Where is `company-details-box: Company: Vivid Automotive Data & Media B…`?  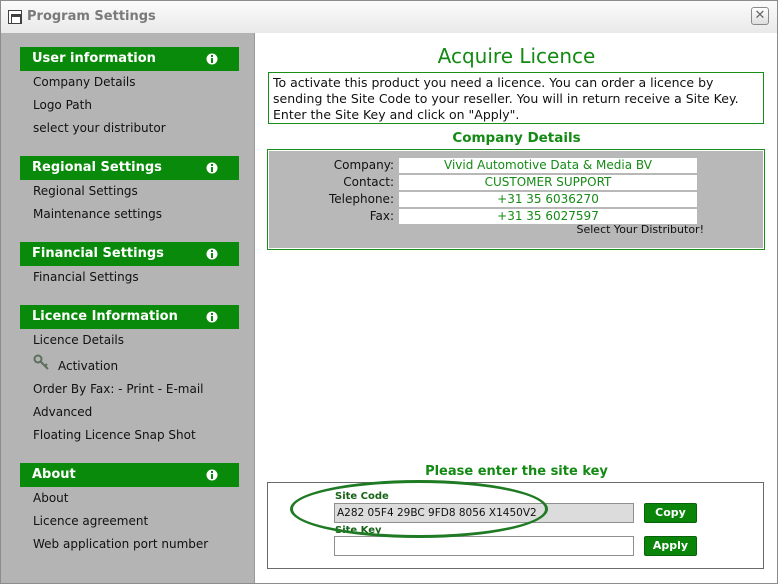 company-details-box: Company: Vivid Automotive Data & Media B… is located at coordinates (516, 199).